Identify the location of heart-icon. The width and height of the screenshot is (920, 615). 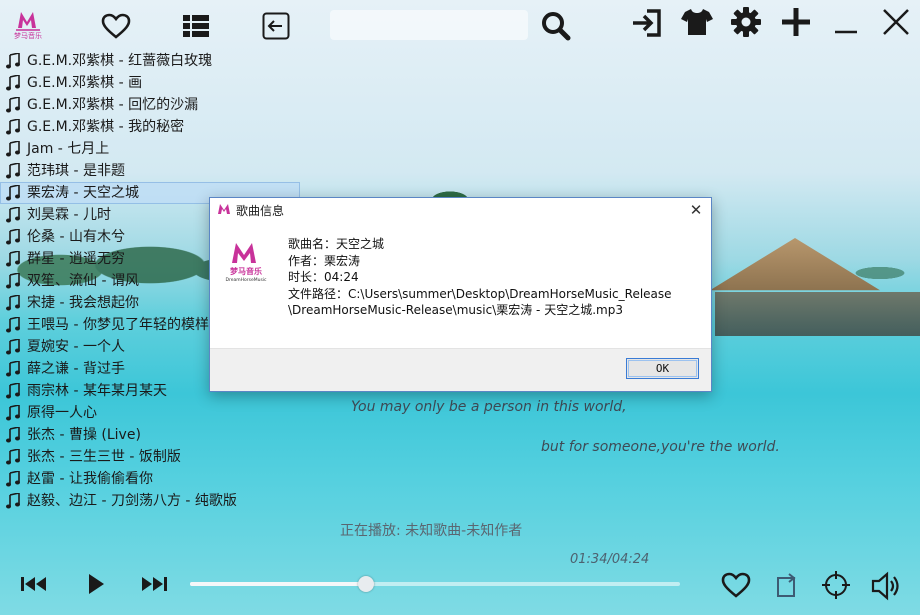
(116, 26).